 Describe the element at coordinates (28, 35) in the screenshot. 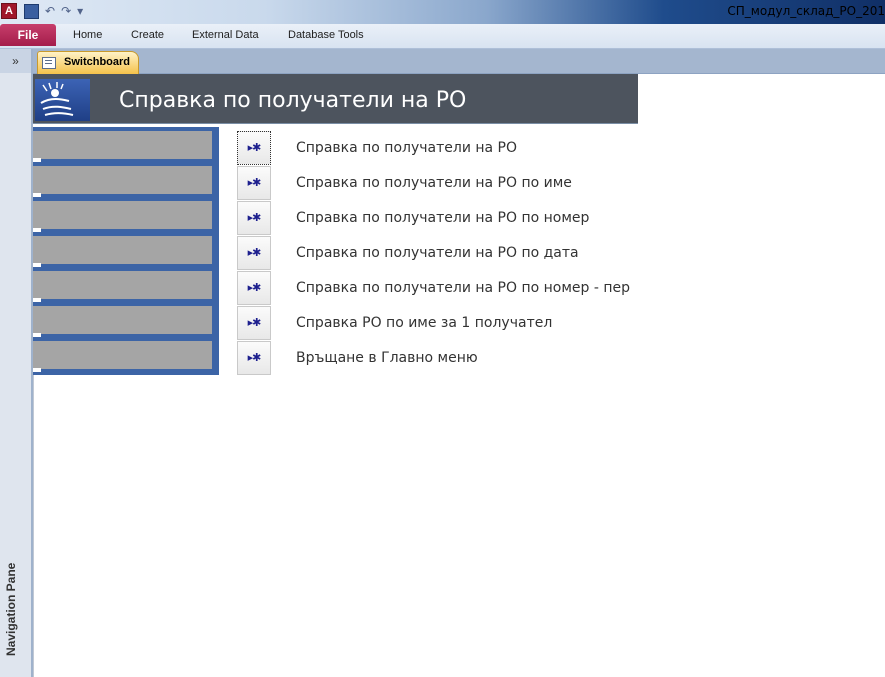

I see `file-tab: File` at that location.